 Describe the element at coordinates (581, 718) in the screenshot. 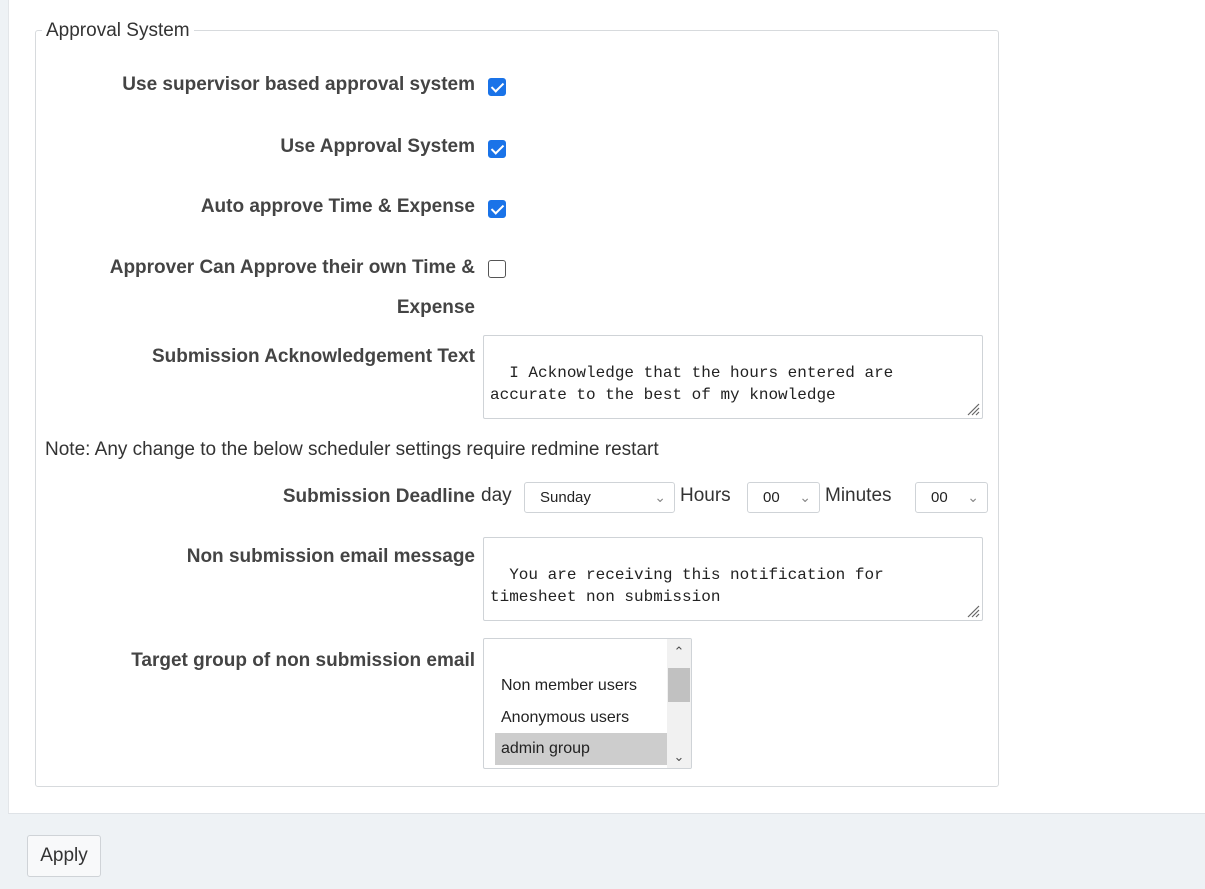

I see `list-item: Anonymous users` at that location.